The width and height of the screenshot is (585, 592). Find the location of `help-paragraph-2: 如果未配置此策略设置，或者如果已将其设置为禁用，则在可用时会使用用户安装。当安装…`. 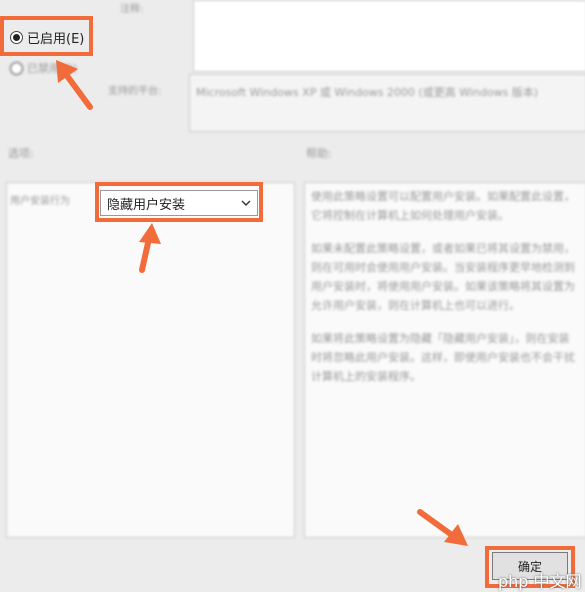

help-paragraph-2: 如果未配置此策略设置，或者如果已将其设置为禁用，则在可用时会使用用户安装。当安装… is located at coordinates (443, 277).